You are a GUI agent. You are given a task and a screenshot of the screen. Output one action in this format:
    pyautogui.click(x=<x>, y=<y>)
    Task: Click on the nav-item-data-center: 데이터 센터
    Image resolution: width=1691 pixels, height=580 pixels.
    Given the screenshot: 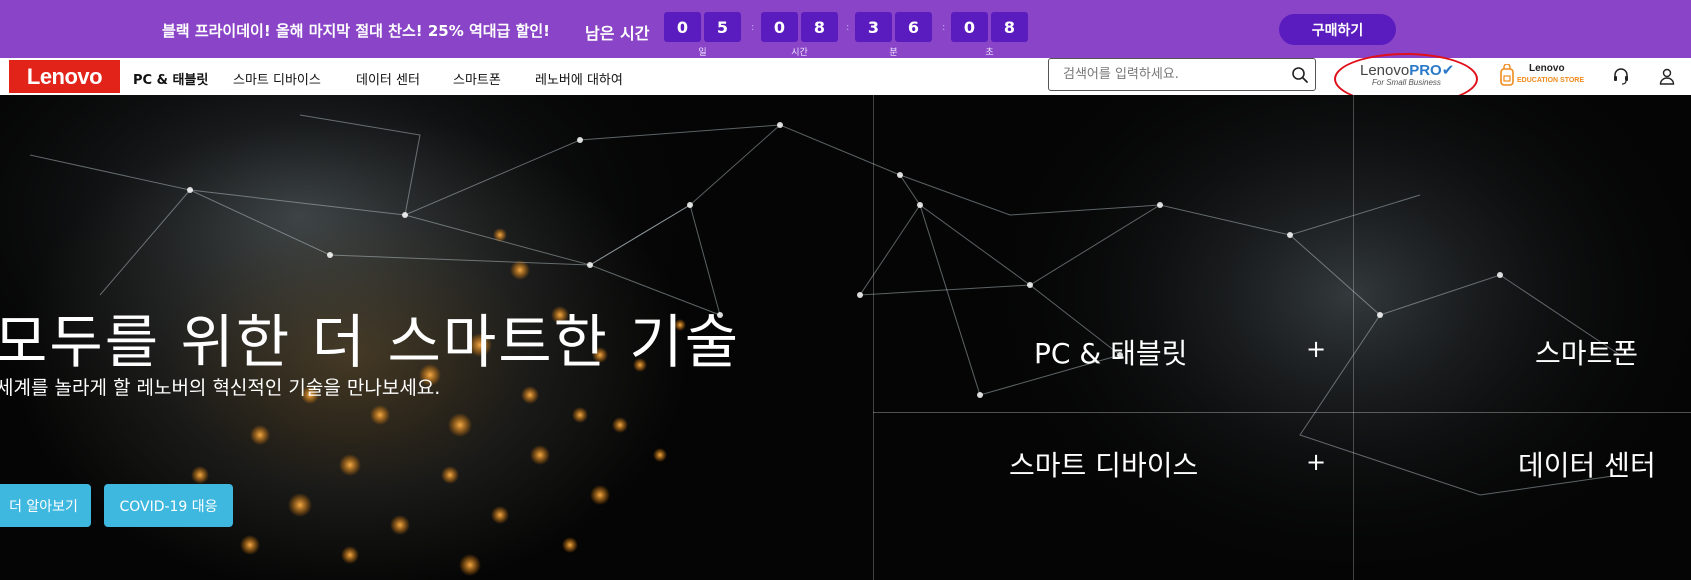 What is the action you would take?
    pyautogui.click(x=388, y=78)
    